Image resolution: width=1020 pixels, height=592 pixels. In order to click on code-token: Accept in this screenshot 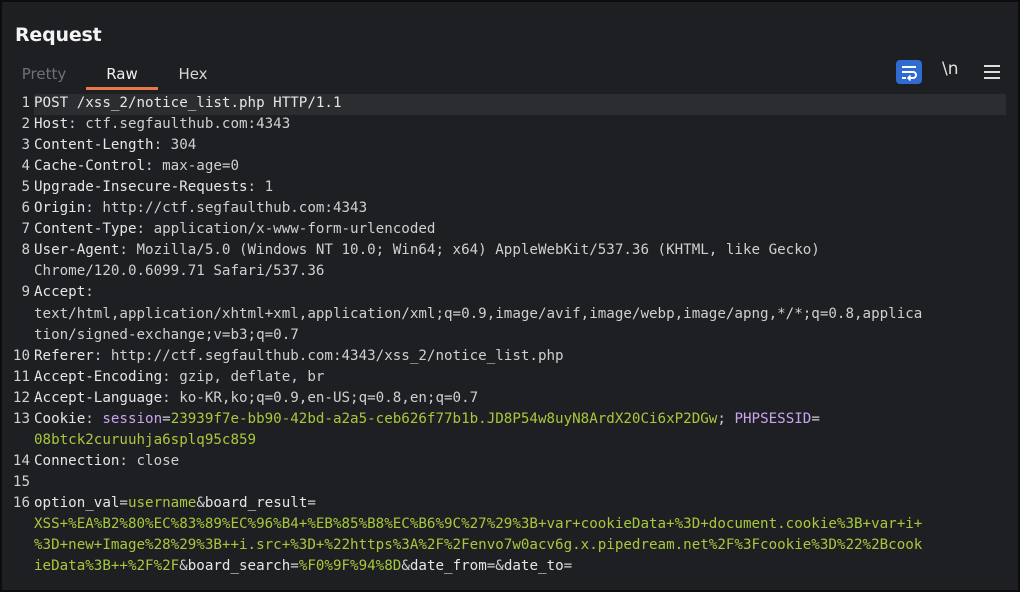, I will do `click(60, 292)`.